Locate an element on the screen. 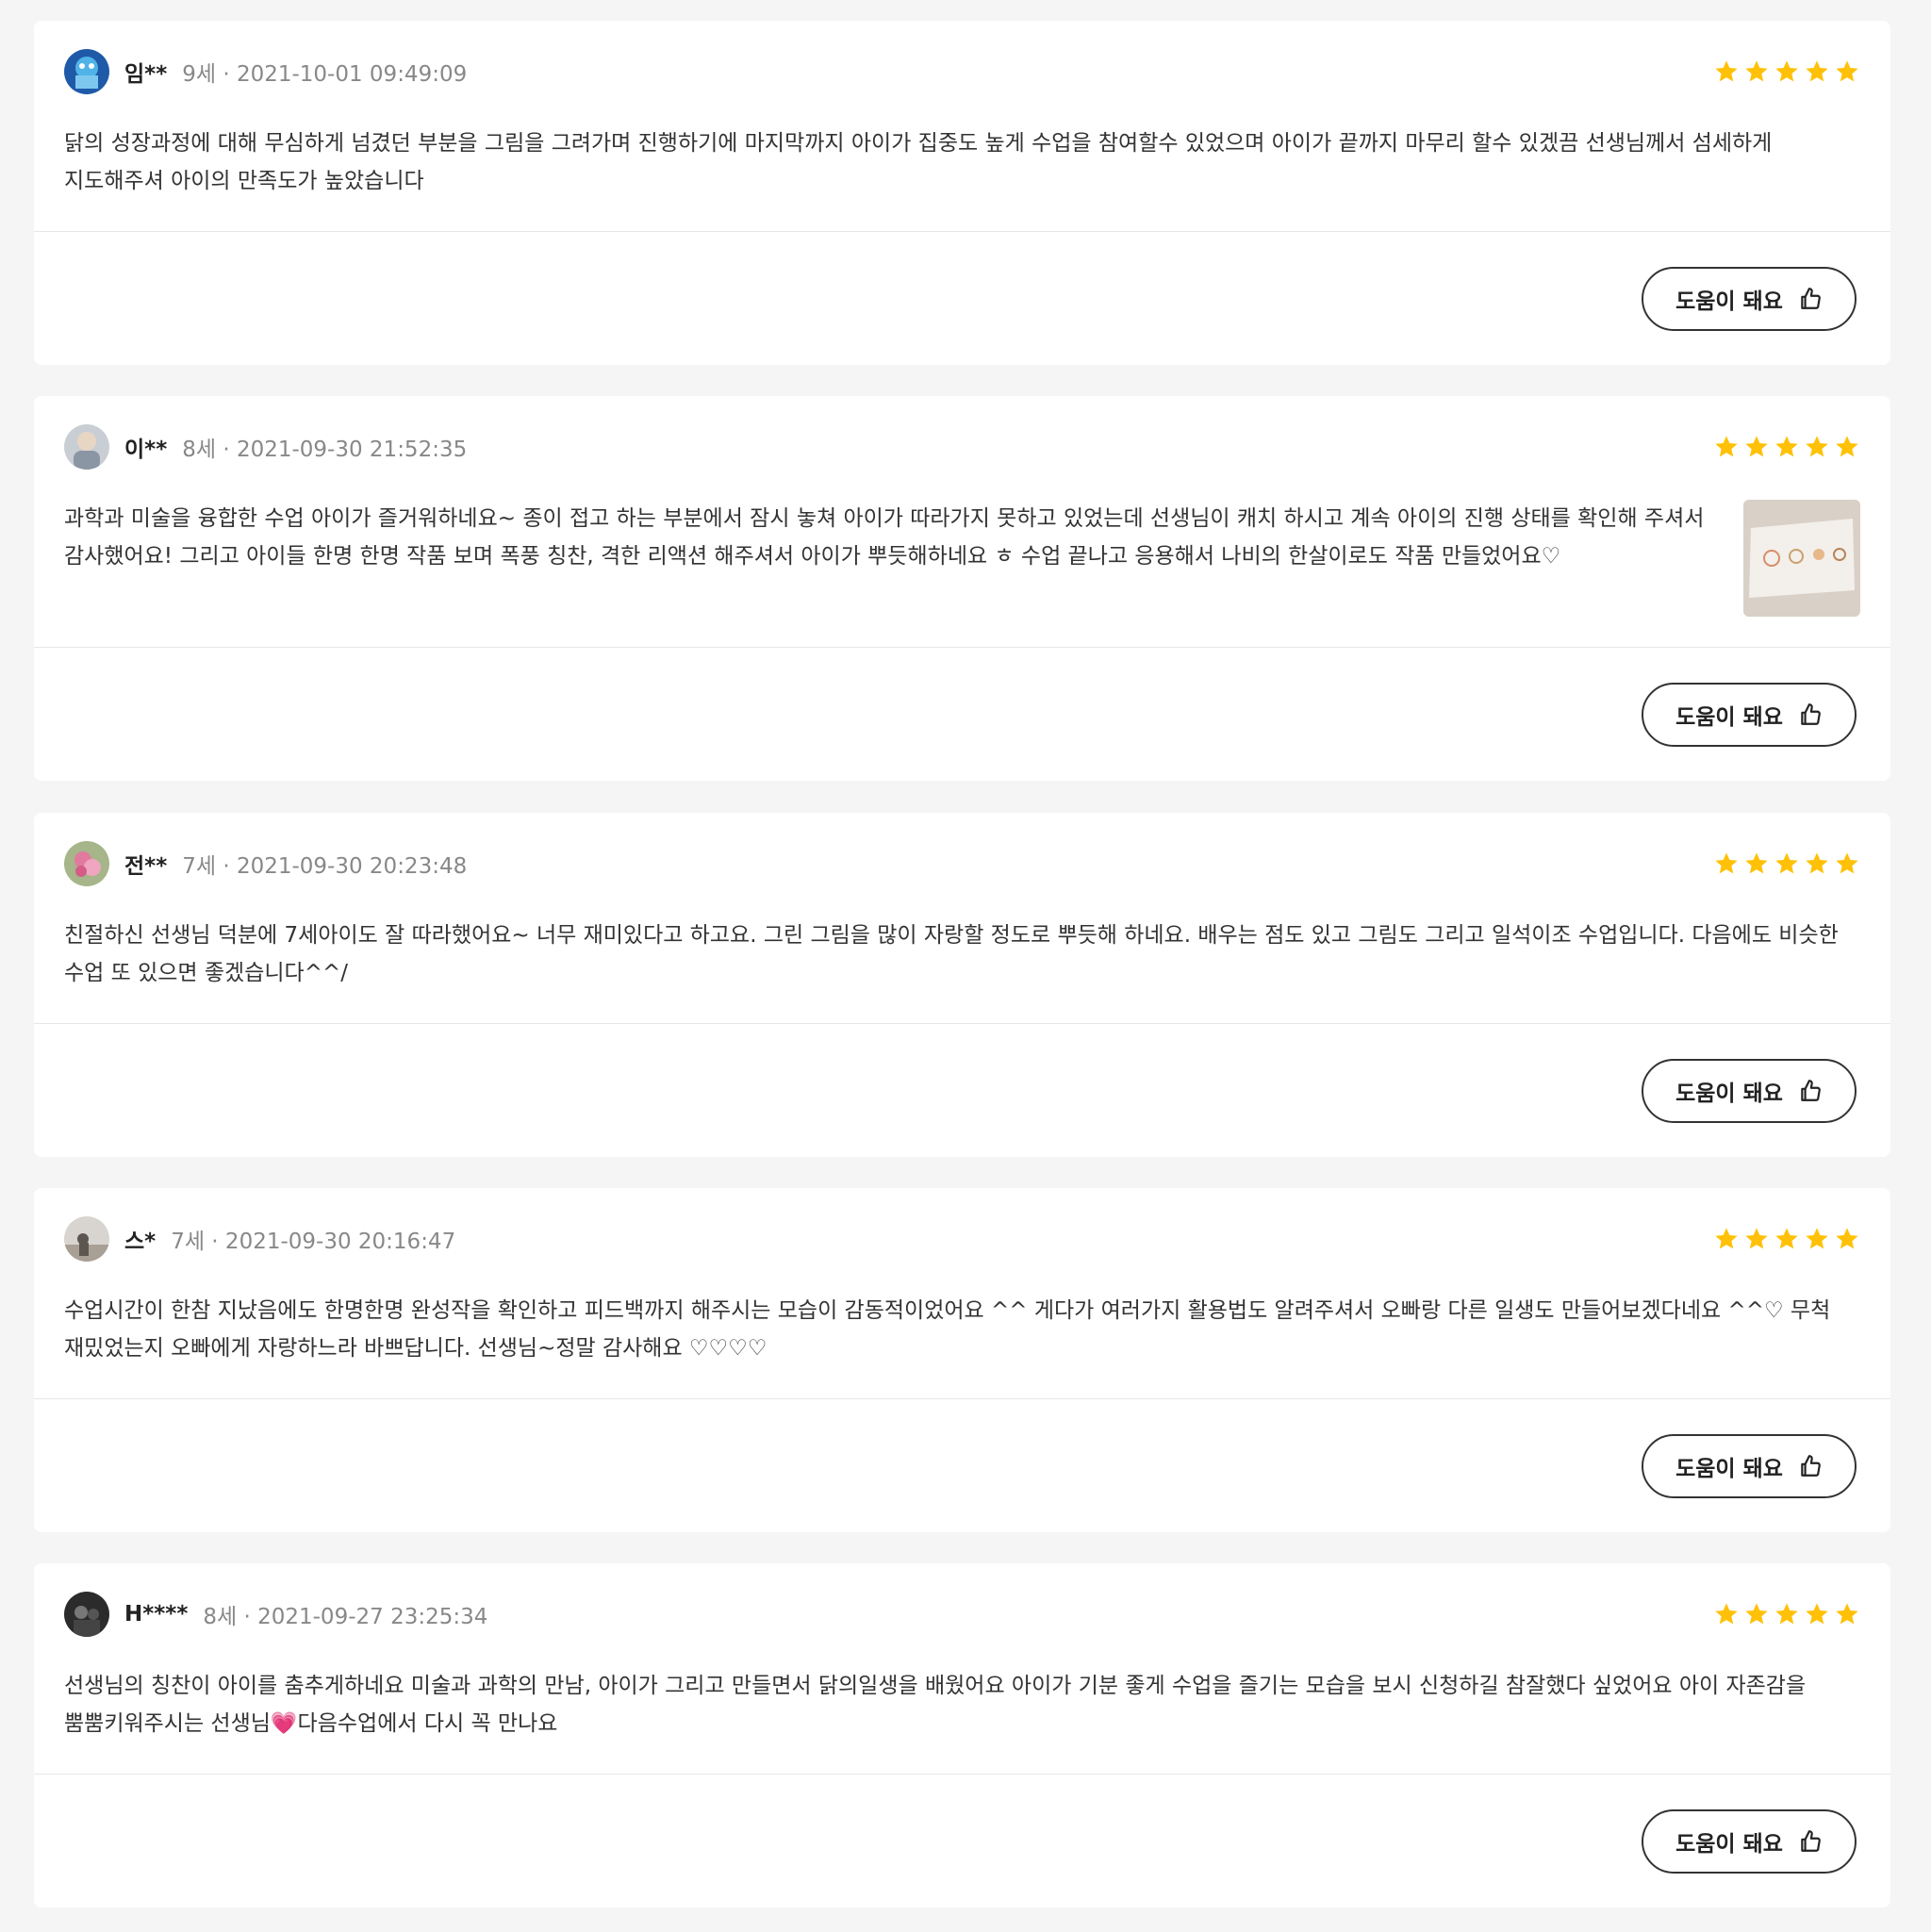 The height and width of the screenshot is (1932, 1931). review-header: 전** 7세 · 2021-09-30 20:23:48 is located at coordinates (962, 863).